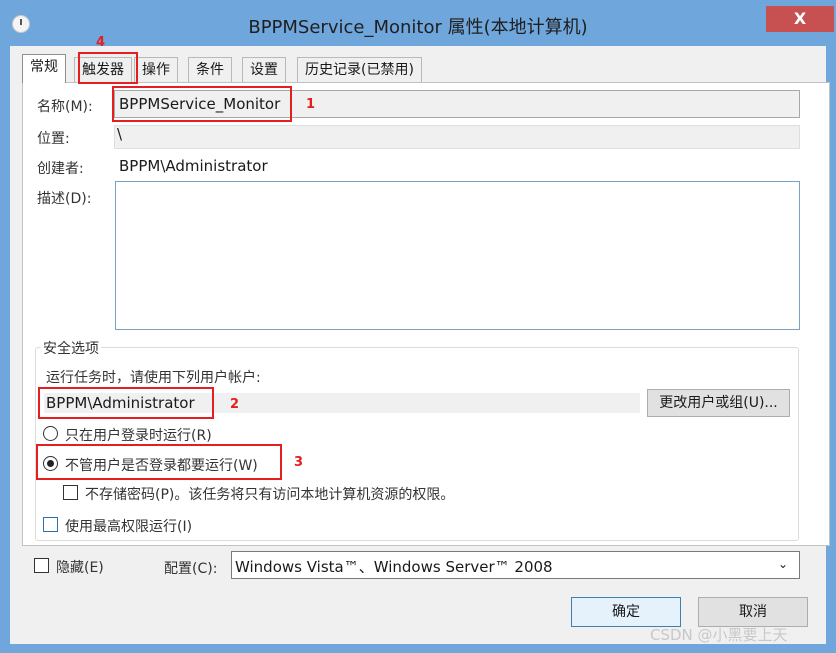 This screenshot has height=653, width=836. I want to click on no-store-password-checkbox, so click(70, 492).